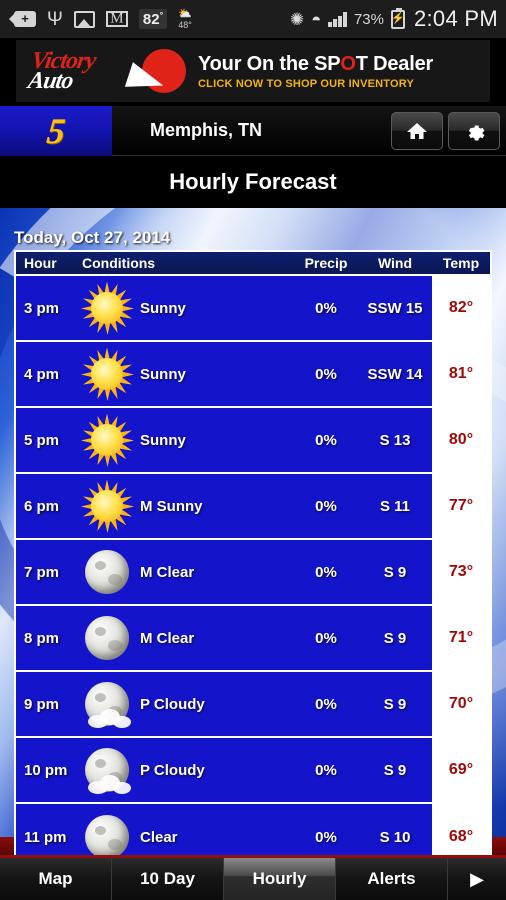  What do you see at coordinates (42, 572) in the screenshot?
I see `cell-hour: 7 pm` at bounding box center [42, 572].